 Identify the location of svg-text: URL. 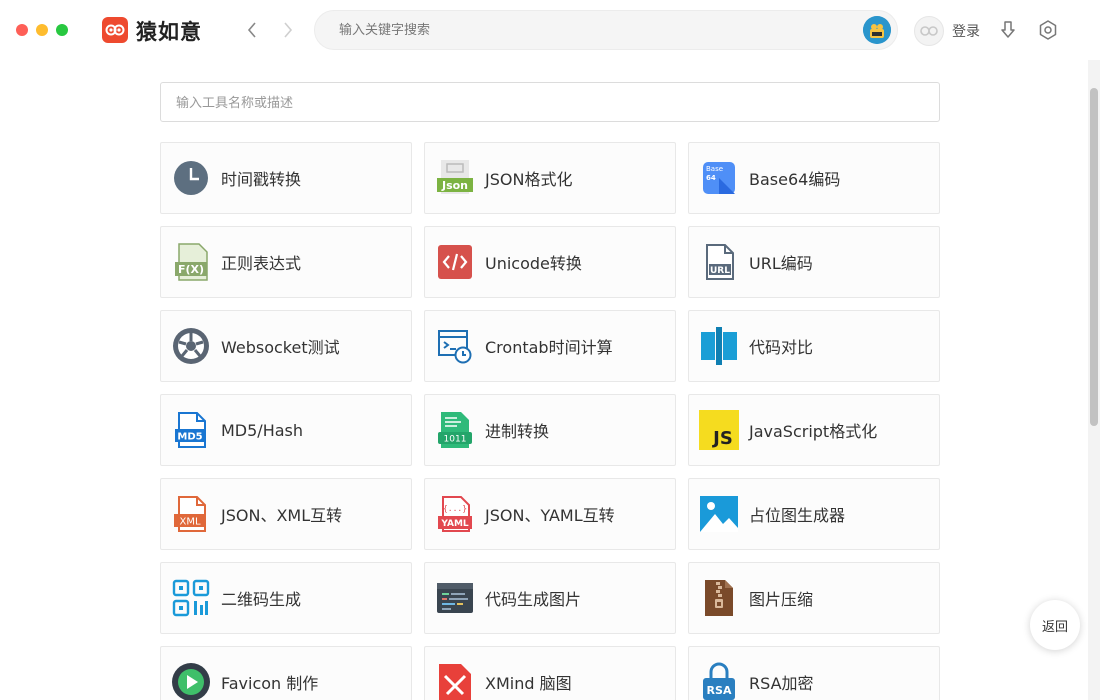
(720, 271).